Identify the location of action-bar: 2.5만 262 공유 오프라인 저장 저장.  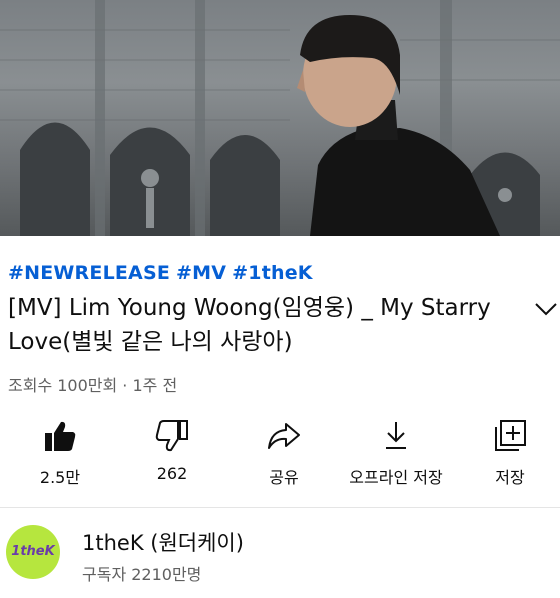
(280, 454).